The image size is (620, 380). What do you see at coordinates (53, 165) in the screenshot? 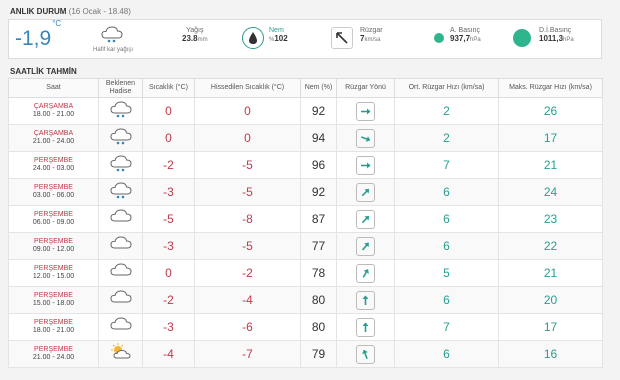
I see `time-cell: PERŞEMBE 24.00 - 03.00` at bounding box center [53, 165].